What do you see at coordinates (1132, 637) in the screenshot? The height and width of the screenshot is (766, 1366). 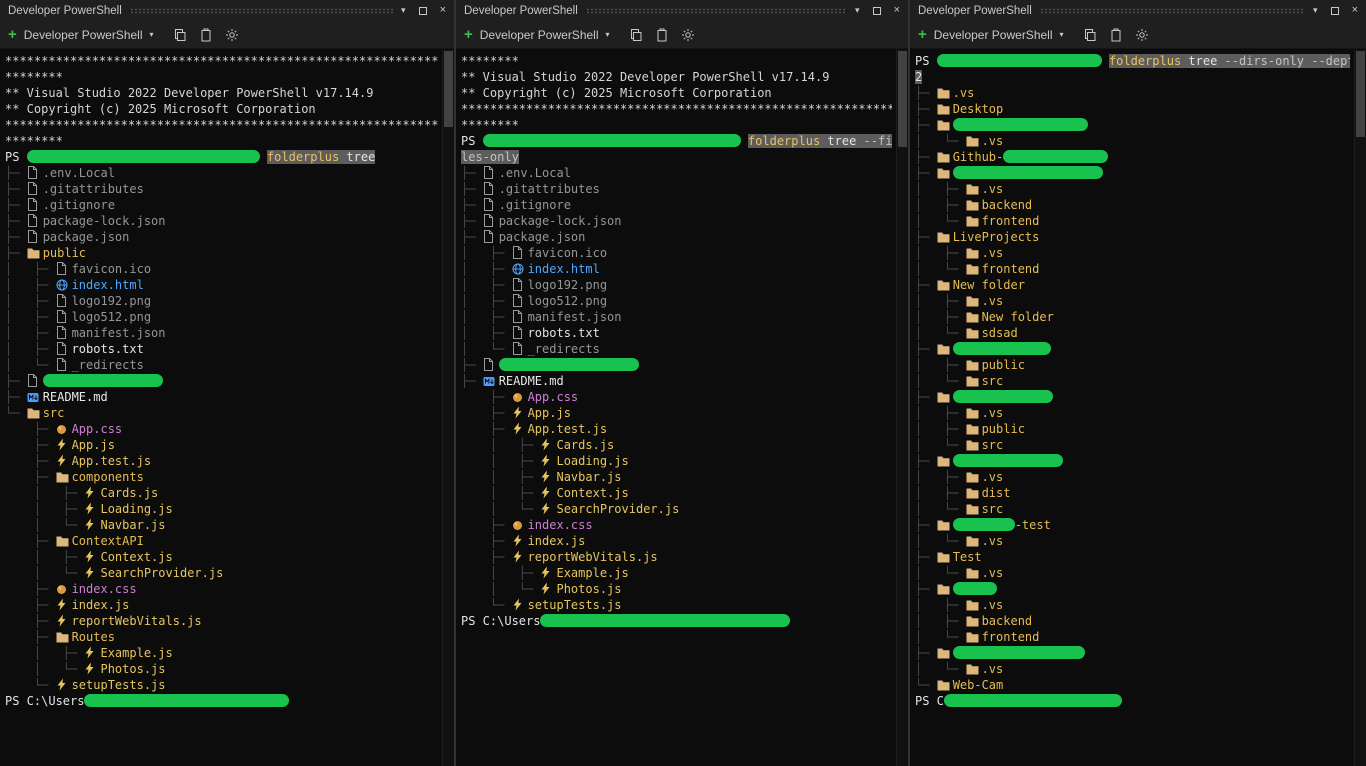 I see `tree-row: │ └─ frontend` at bounding box center [1132, 637].